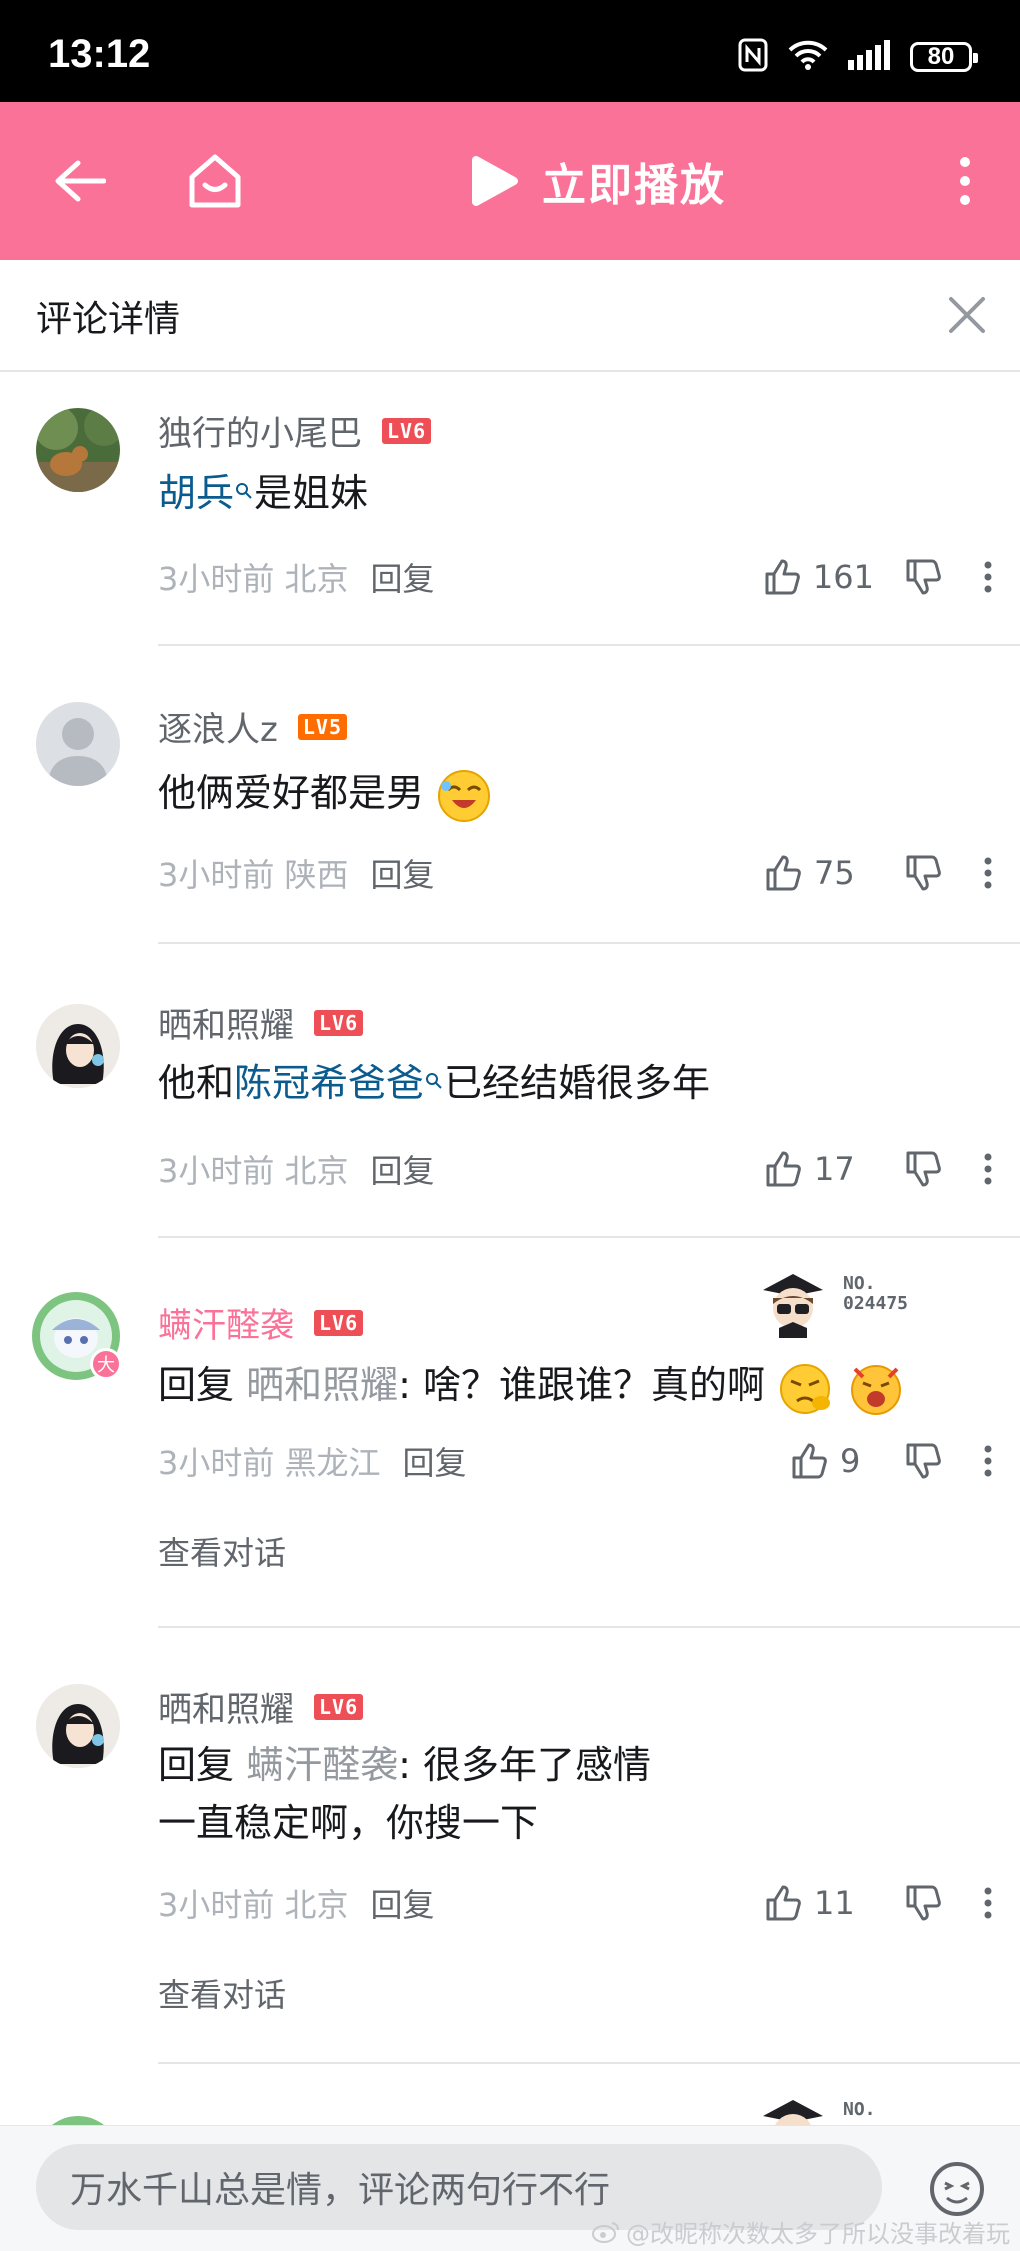 The image size is (1020, 2251). What do you see at coordinates (196, 493) in the screenshot?
I see `search-link: 胡兵` at bounding box center [196, 493].